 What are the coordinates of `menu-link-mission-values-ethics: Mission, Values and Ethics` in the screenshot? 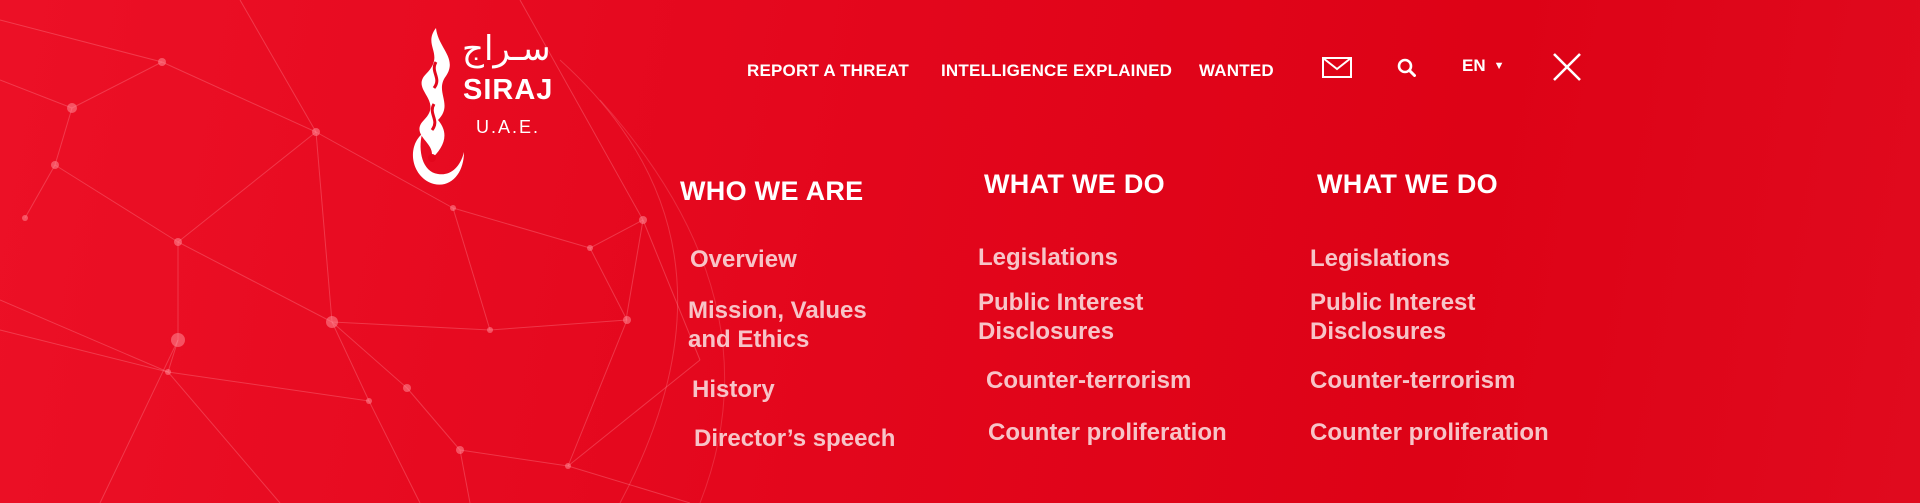 It's located at (788, 325).